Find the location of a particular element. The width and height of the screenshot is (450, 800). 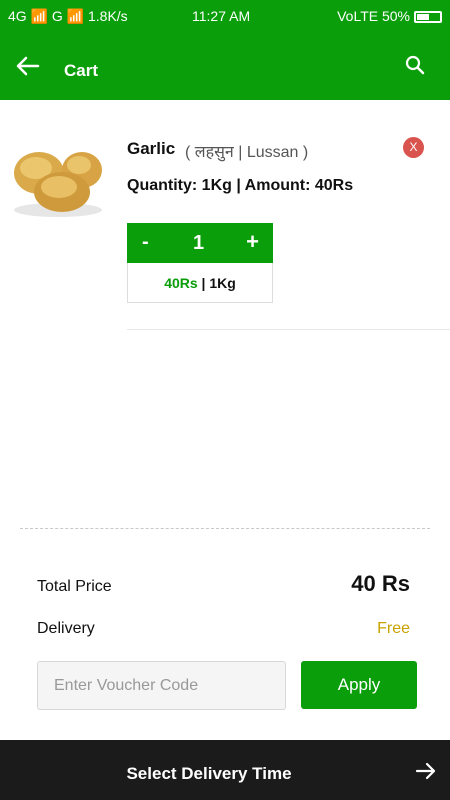

status-right: VoLTE 50% is located at coordinates (389, 16).